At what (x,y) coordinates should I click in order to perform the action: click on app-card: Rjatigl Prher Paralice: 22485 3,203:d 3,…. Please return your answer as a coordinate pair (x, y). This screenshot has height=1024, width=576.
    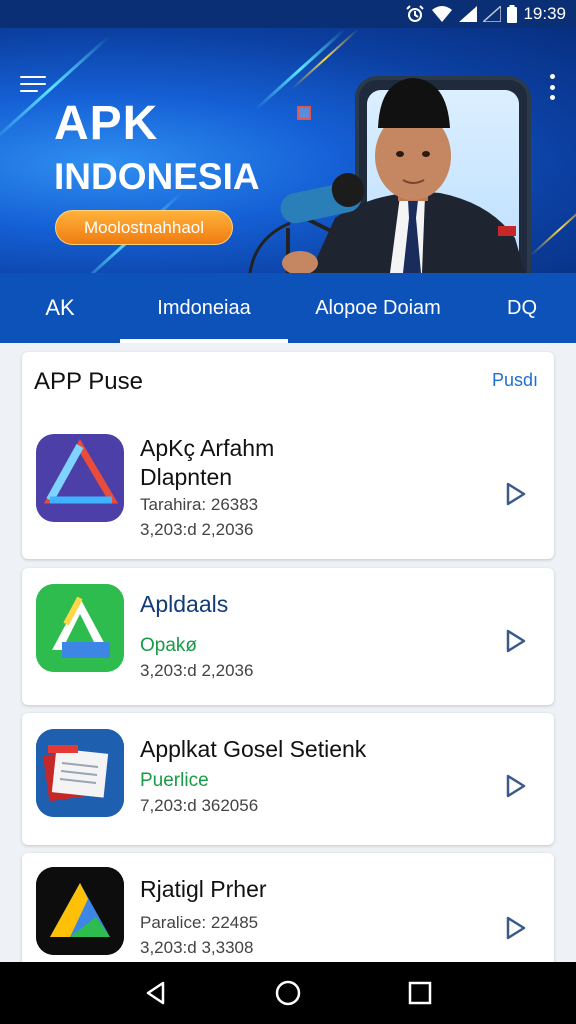
    Looking at the image, I should click on (288, 913).